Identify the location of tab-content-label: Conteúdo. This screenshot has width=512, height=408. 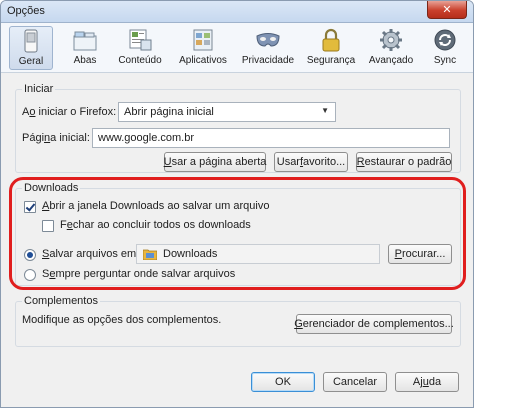
(140, 60).